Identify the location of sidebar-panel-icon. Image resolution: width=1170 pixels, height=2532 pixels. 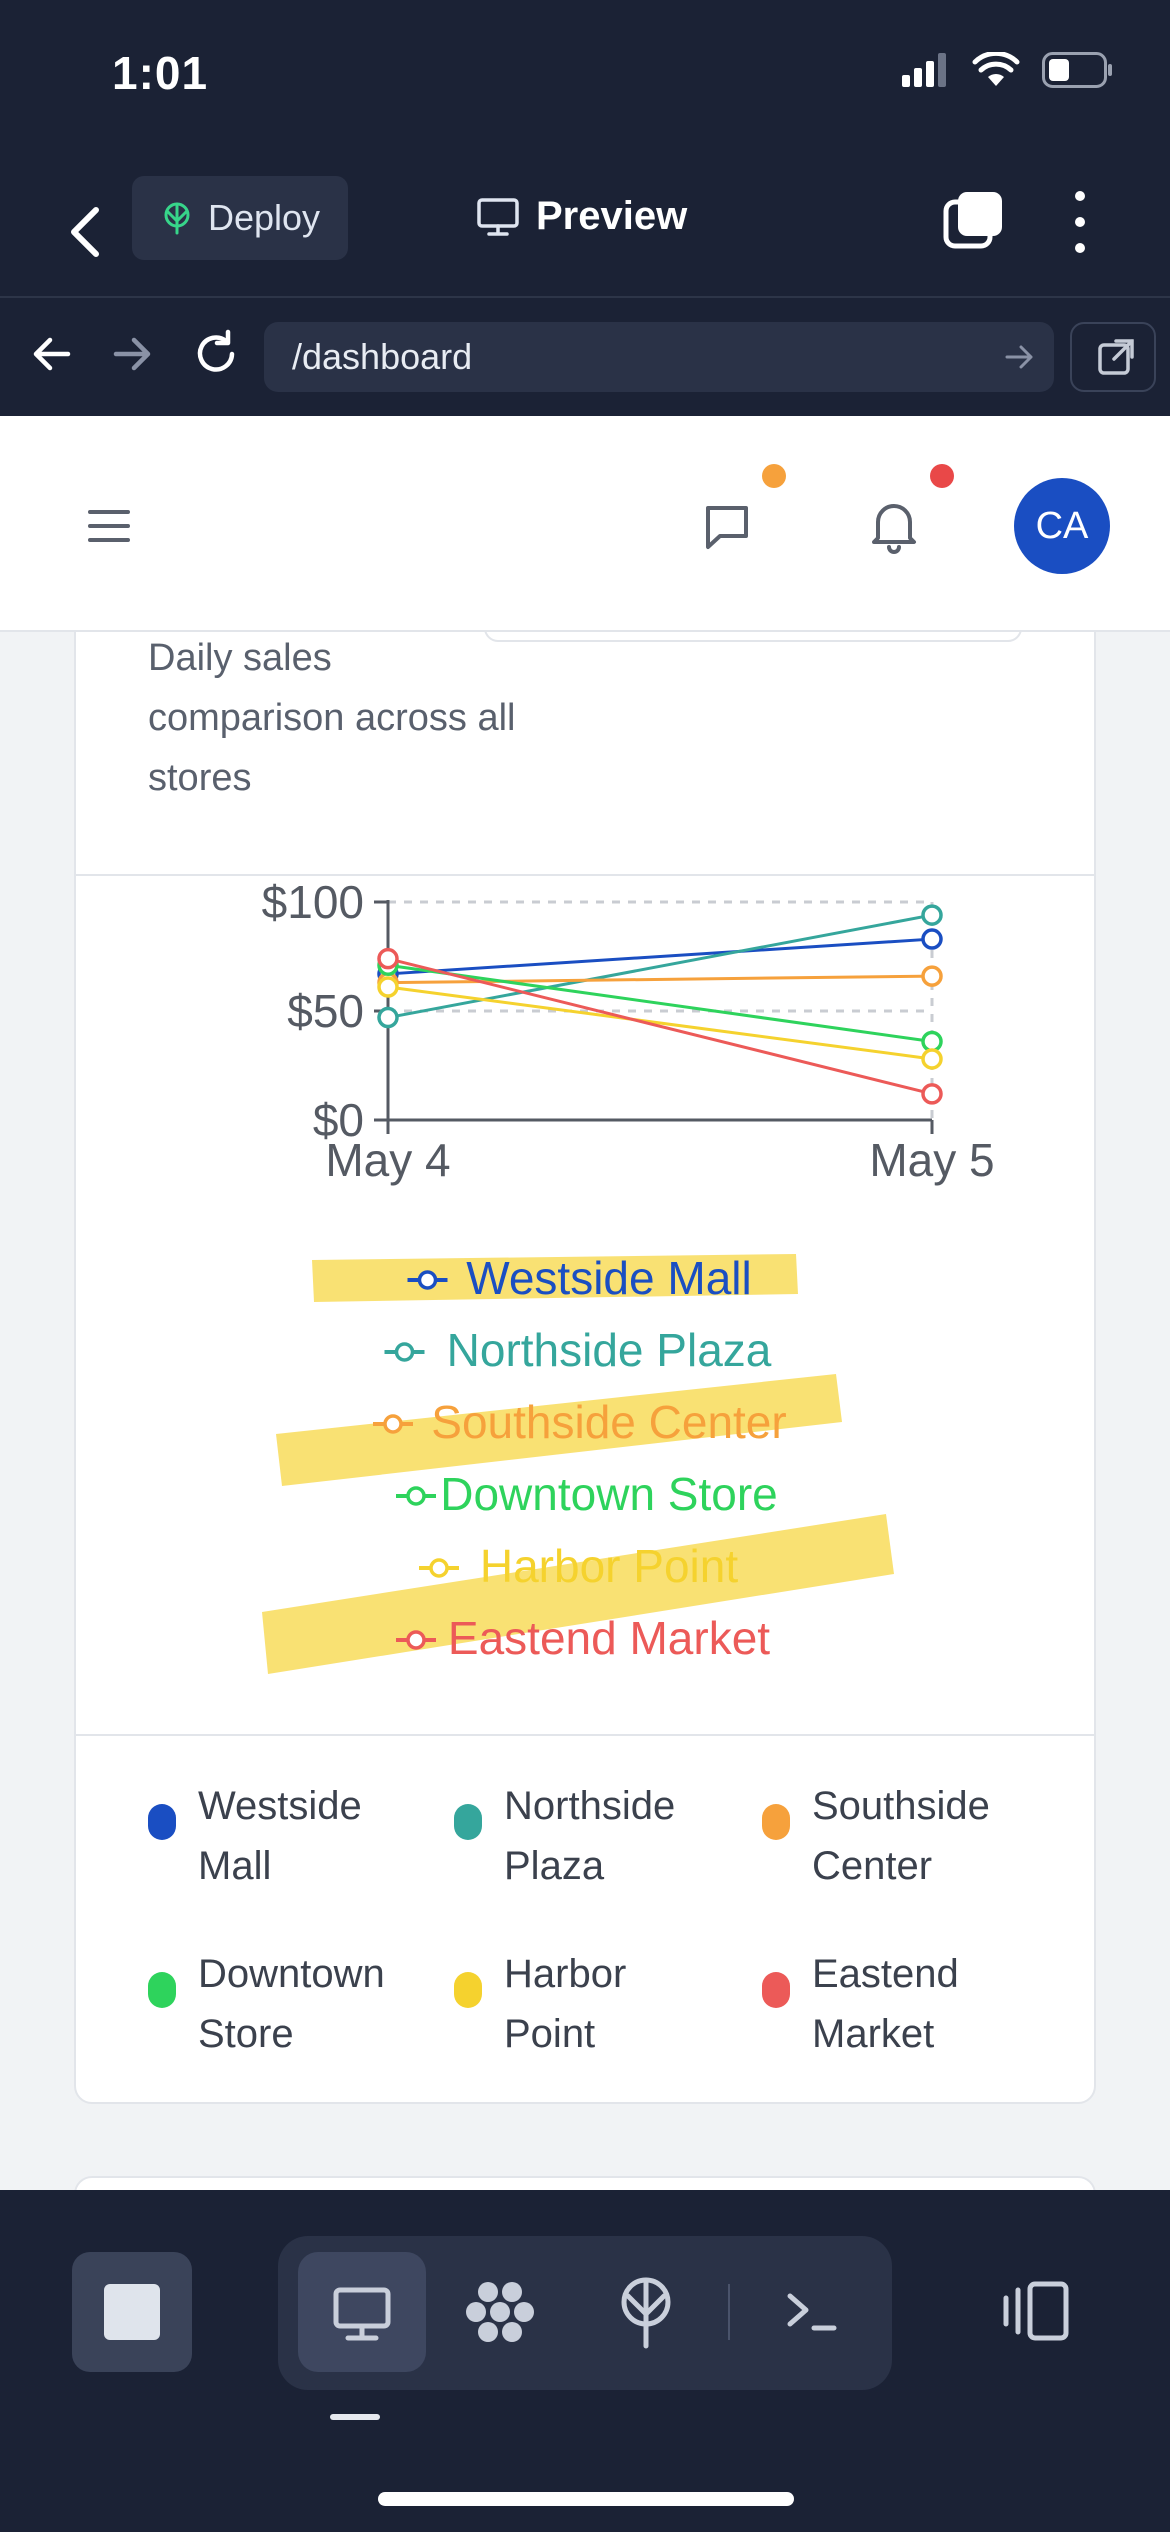
(1036, 2311).